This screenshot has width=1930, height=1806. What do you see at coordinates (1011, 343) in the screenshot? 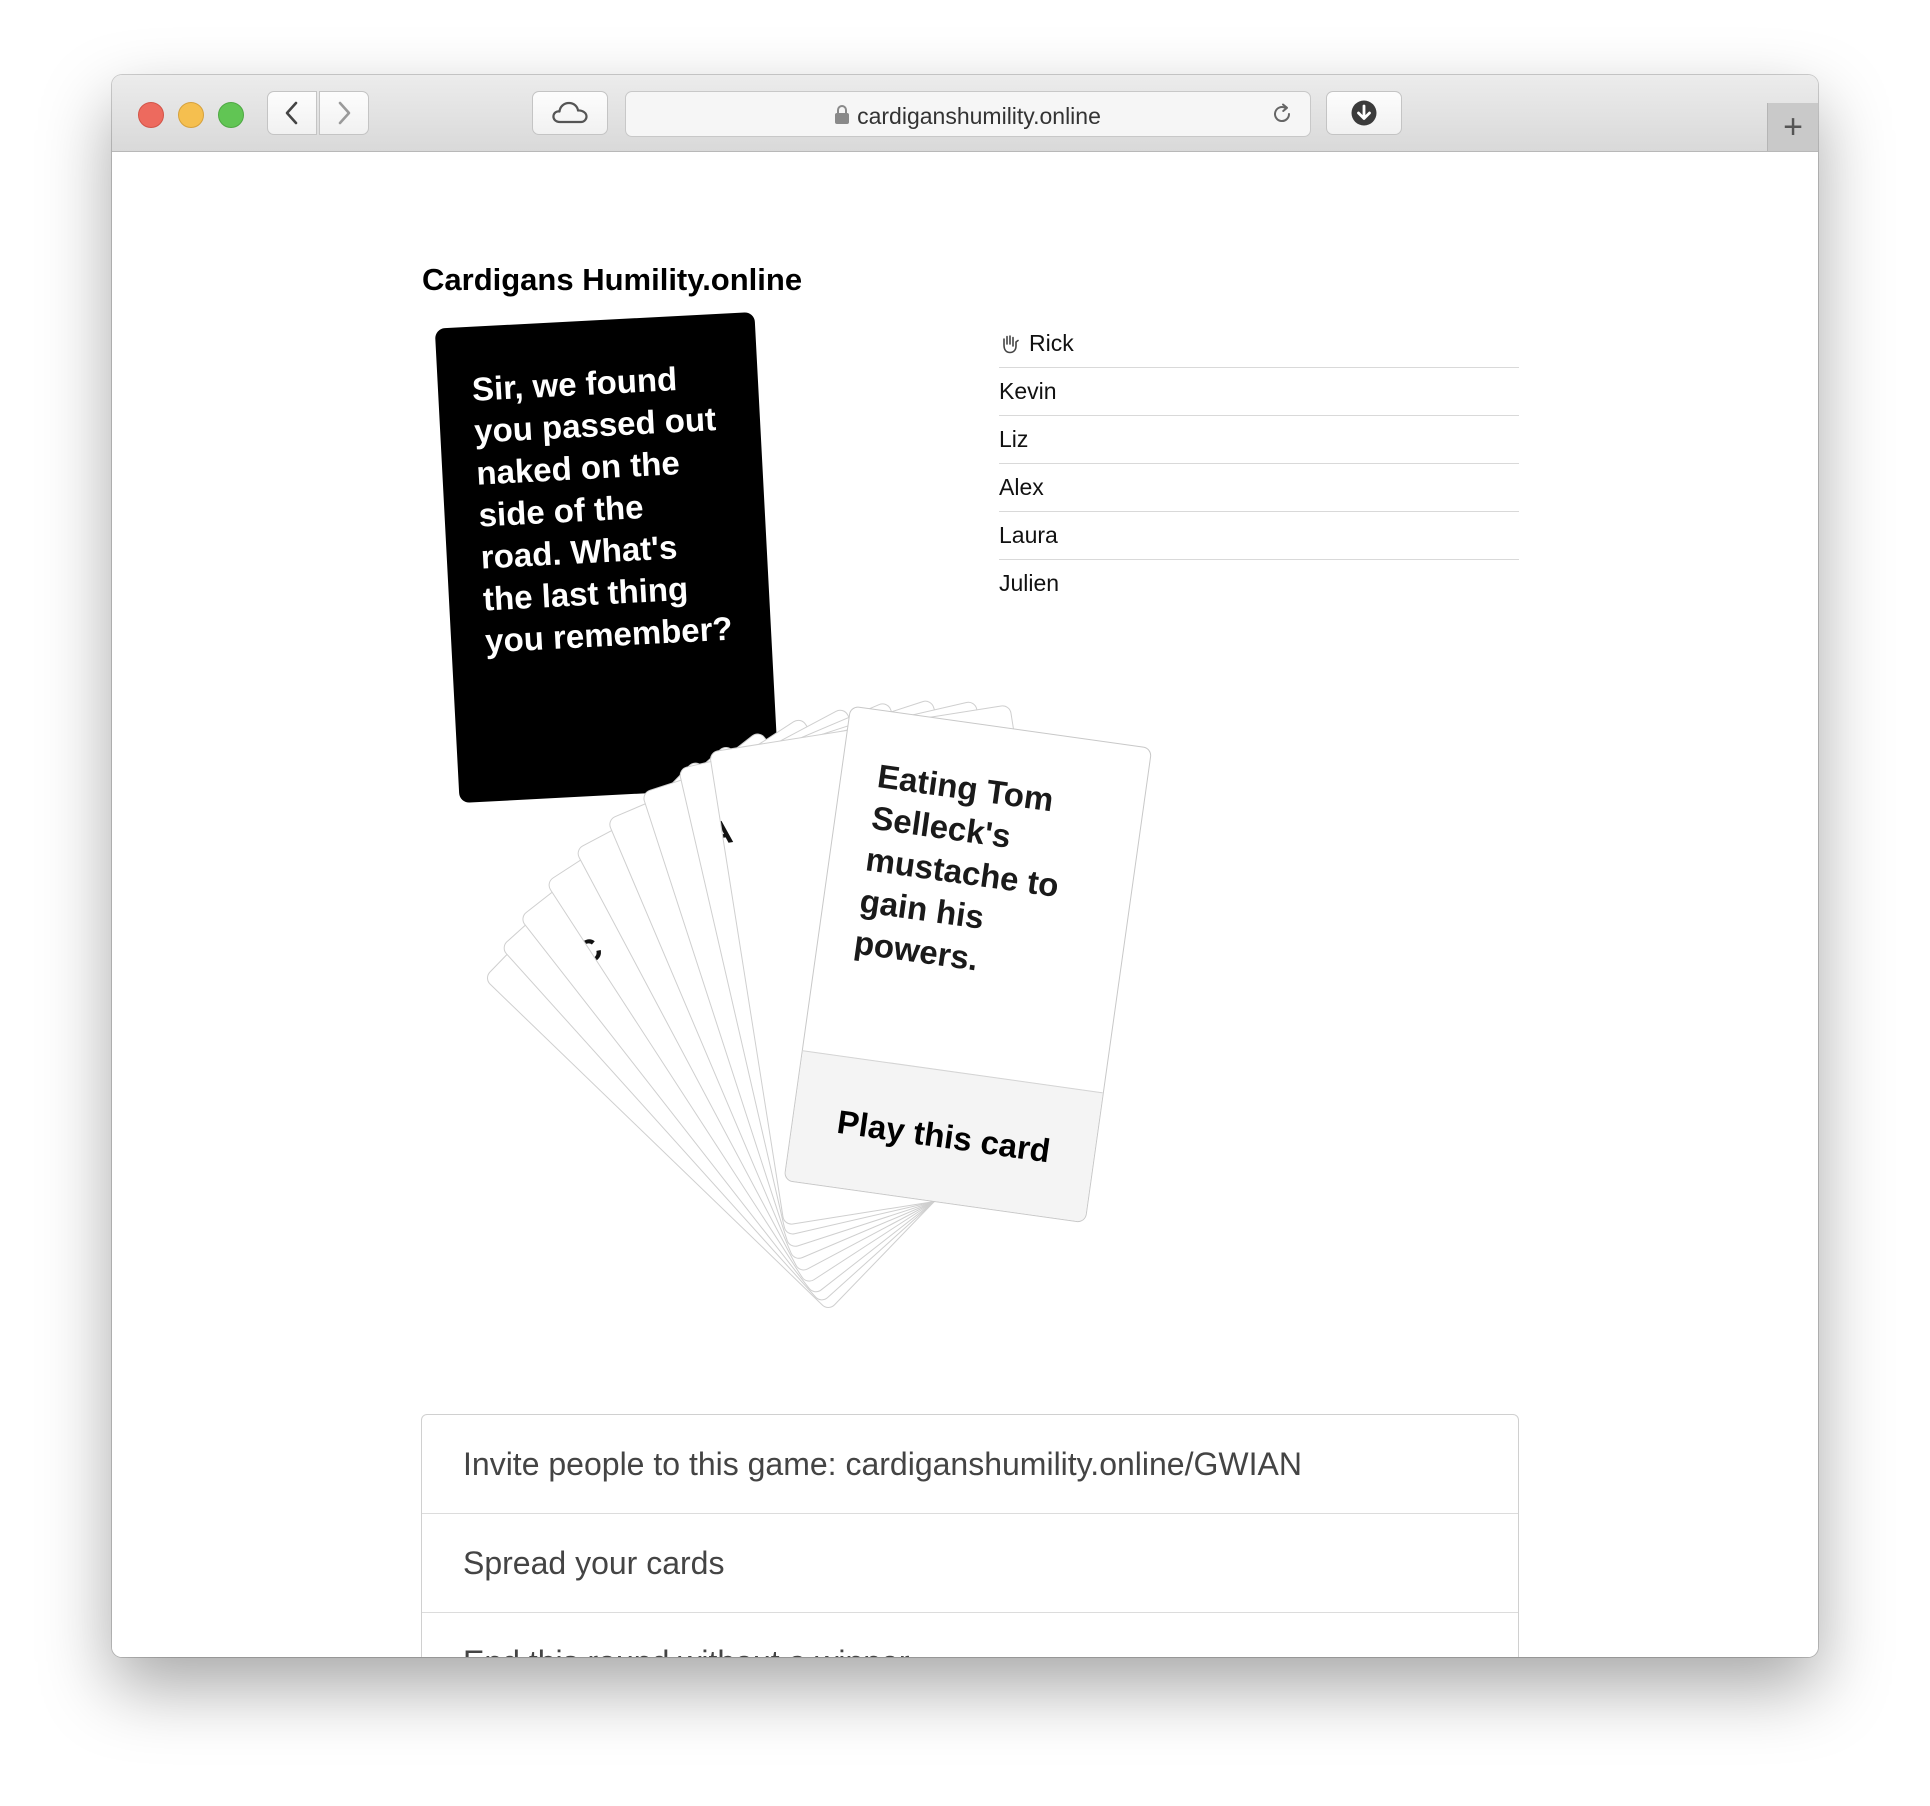
I see `hand-icon` at bounding box center [1011, 343].